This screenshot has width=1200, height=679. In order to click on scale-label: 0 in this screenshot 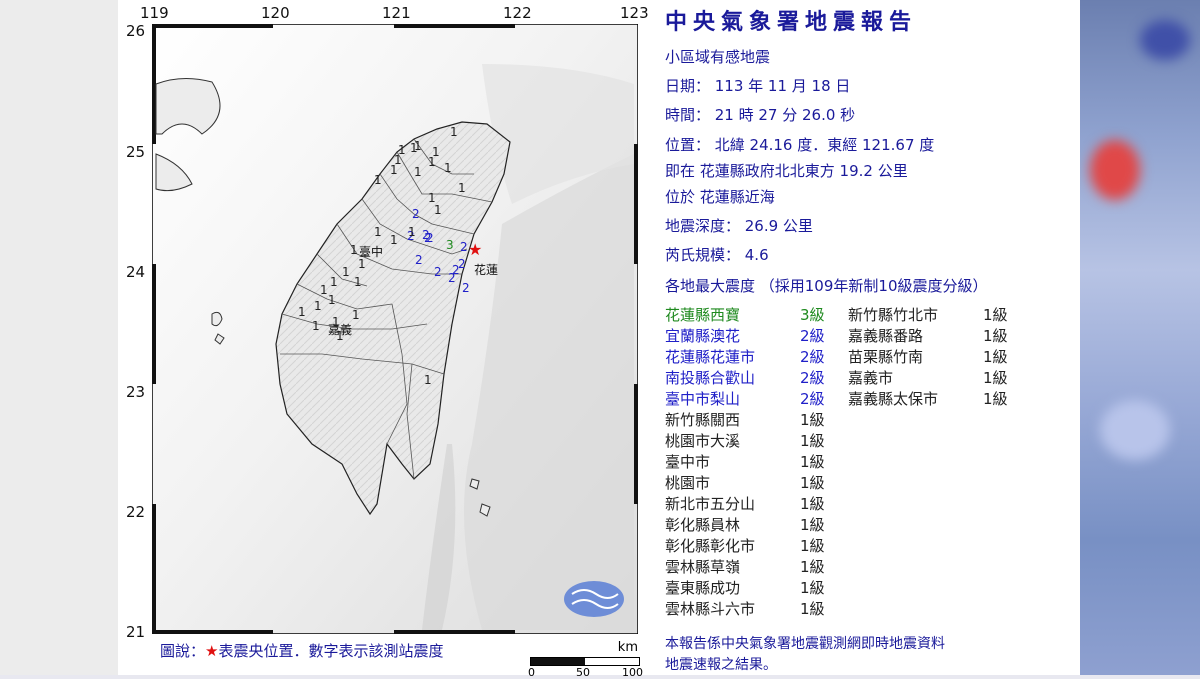, I will do `click(531, 672)`.